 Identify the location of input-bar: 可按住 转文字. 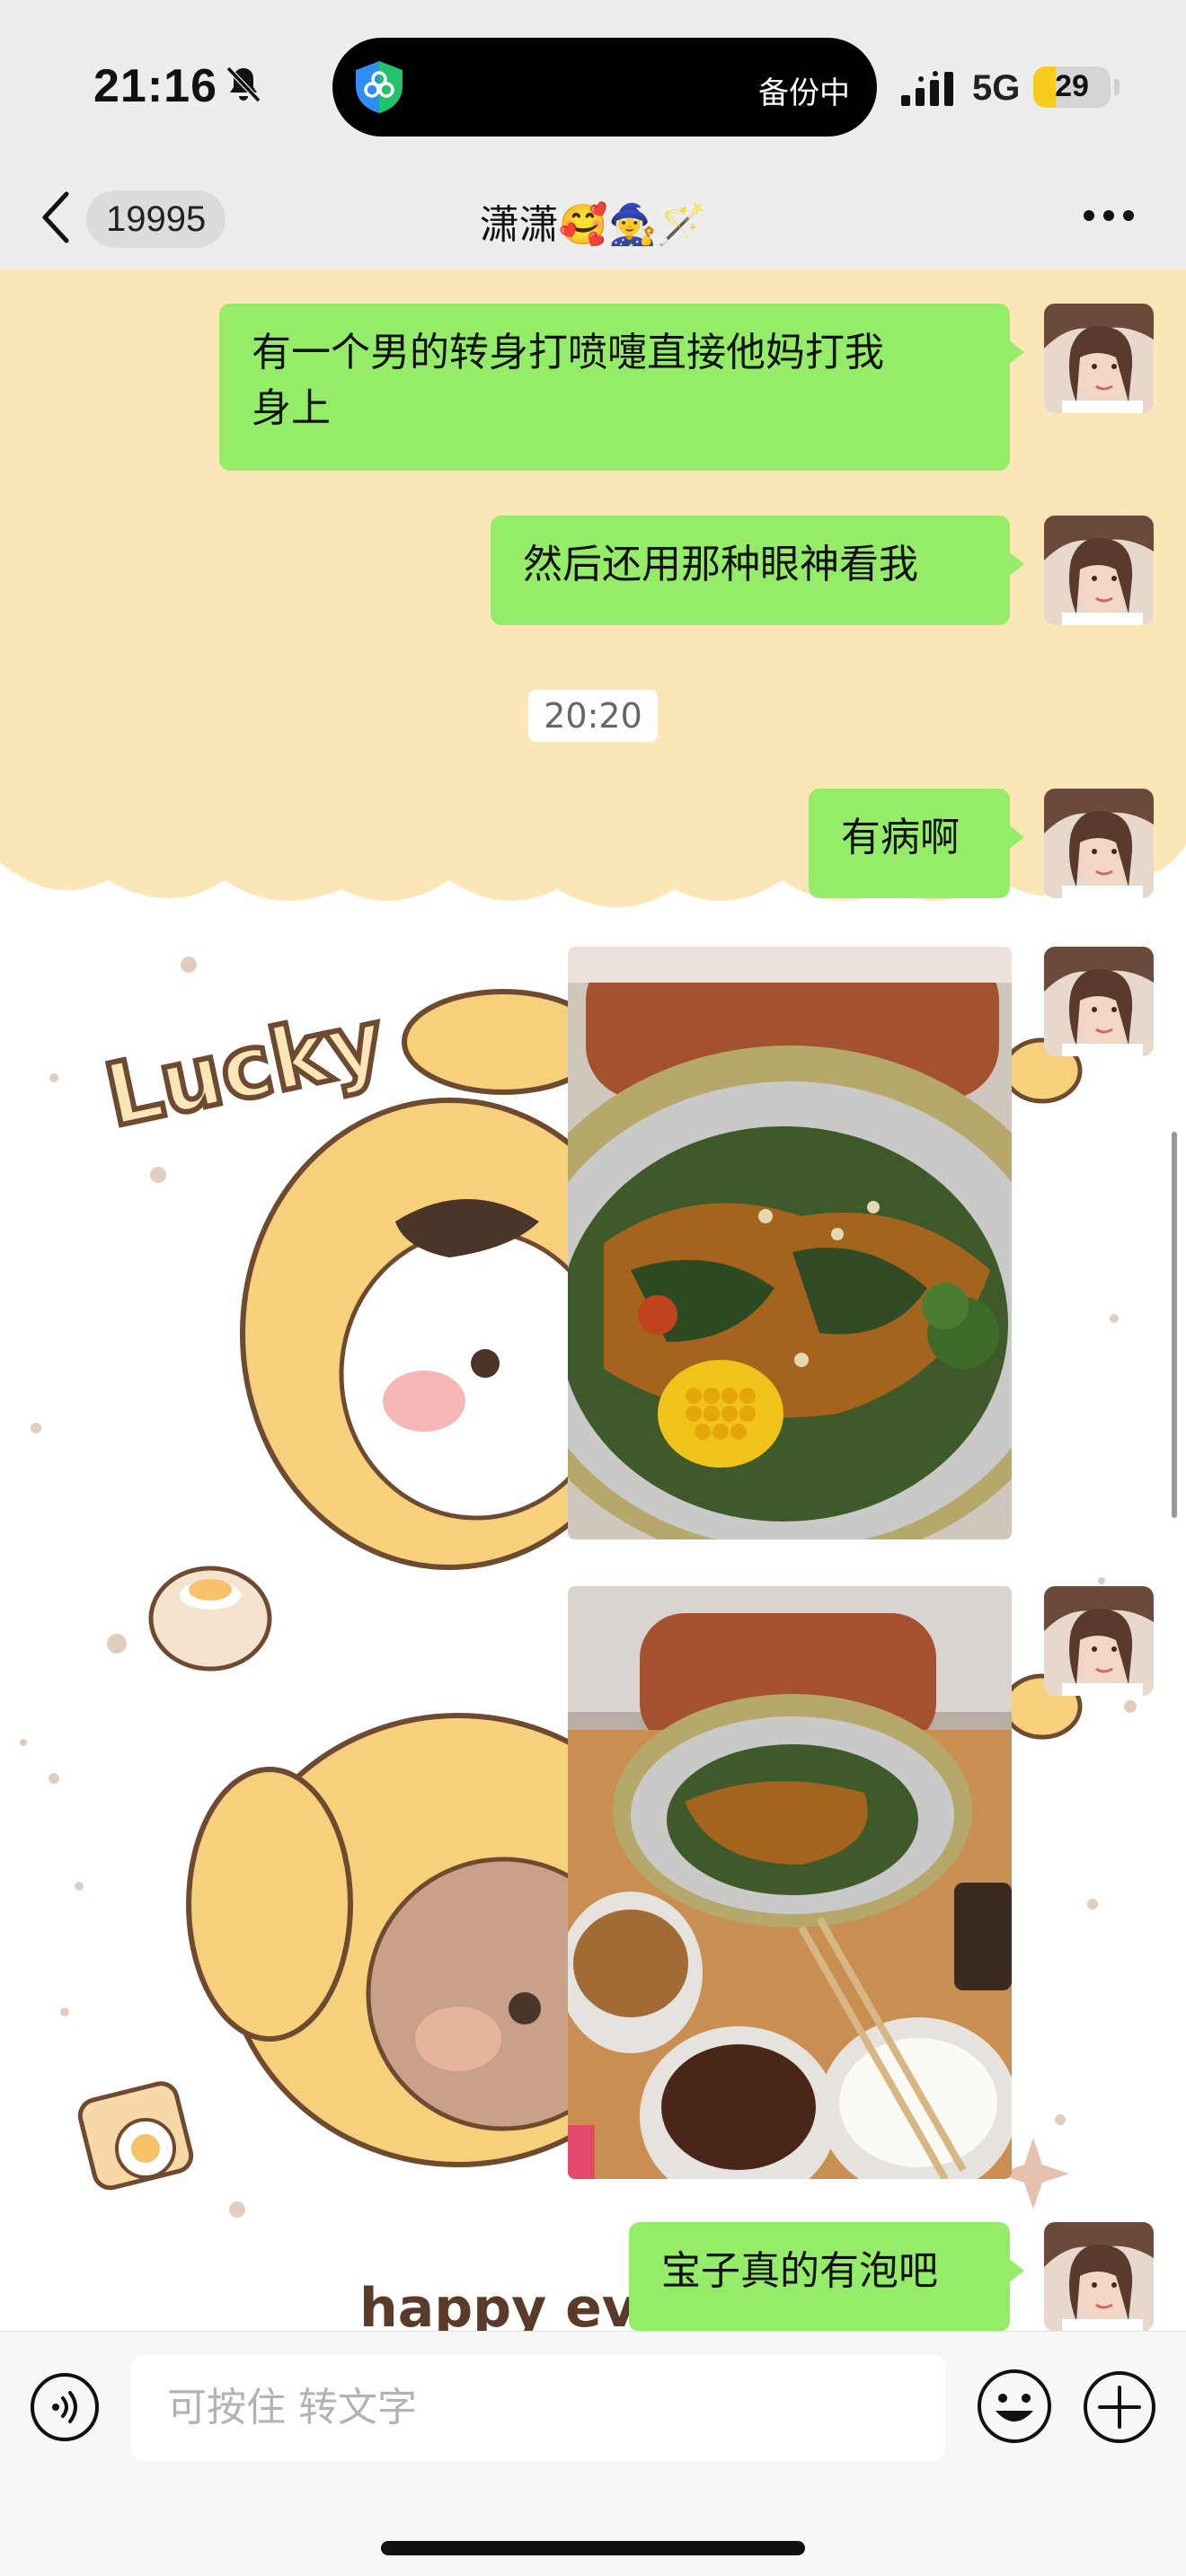
(593, 2453).